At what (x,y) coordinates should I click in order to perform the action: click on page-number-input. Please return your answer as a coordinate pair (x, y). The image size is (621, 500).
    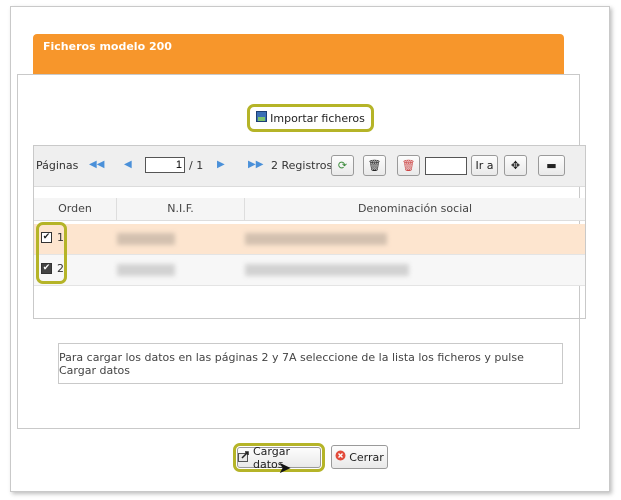
    Looking at the image, I should click on (165, 165).